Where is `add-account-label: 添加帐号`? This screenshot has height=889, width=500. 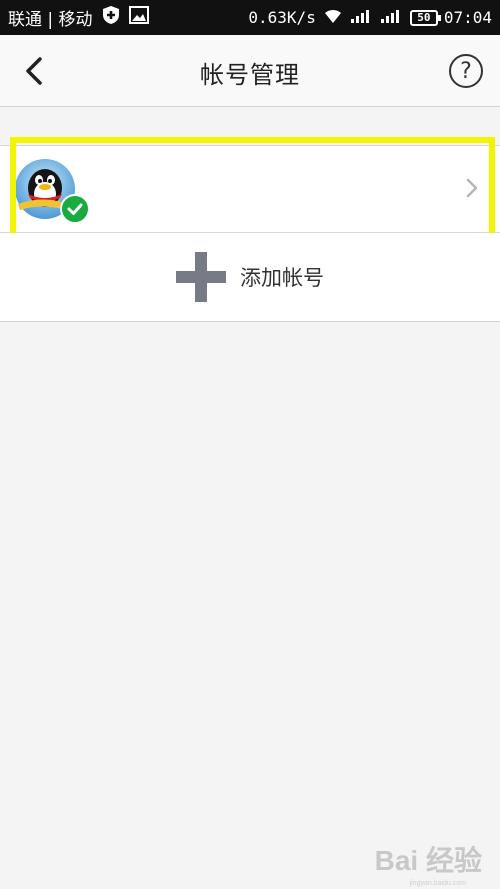
add-account-label: 添加帐号 is located at coordinates (282, 278).